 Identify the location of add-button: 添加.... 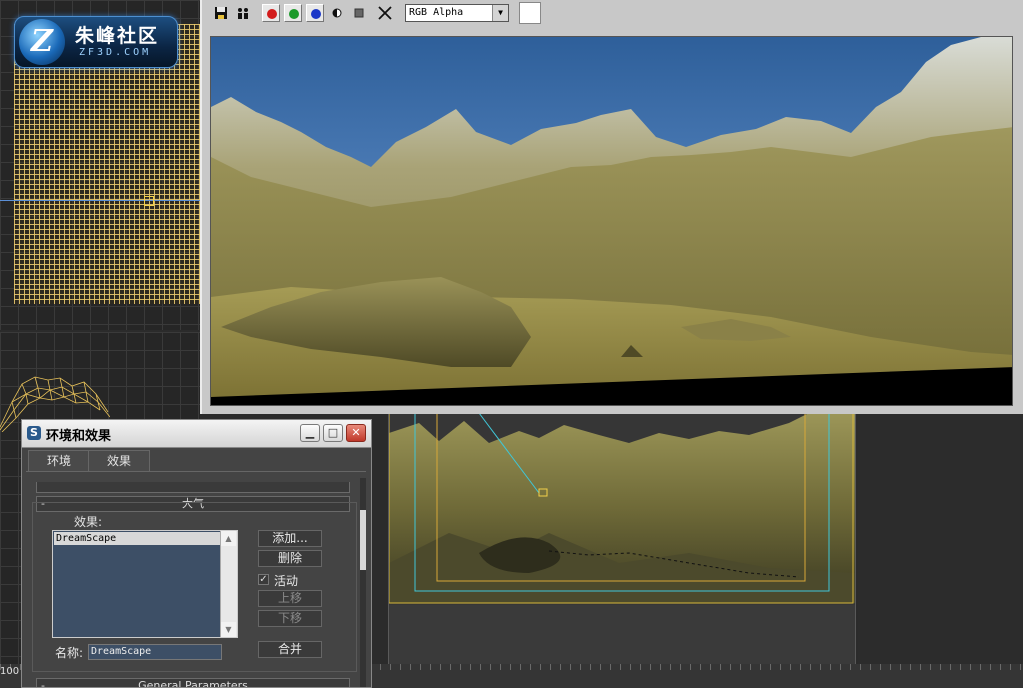
(290, 538).